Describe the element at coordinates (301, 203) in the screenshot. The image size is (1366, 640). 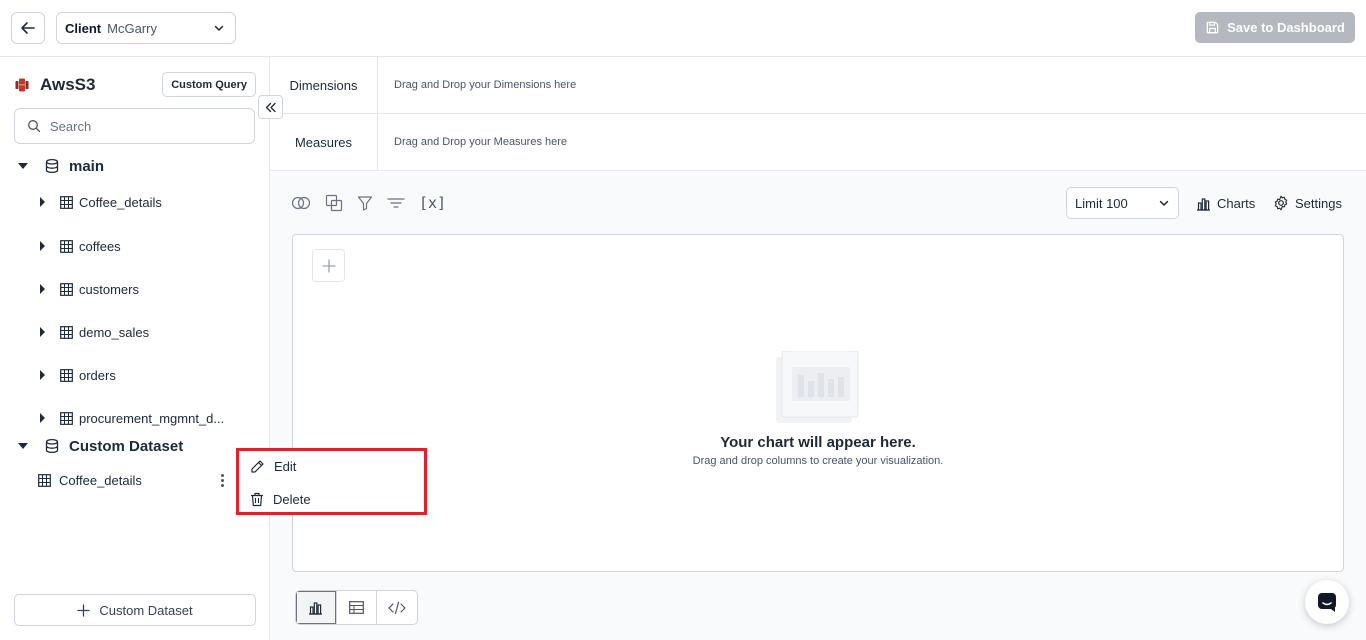
I see `join-icon` at that location.